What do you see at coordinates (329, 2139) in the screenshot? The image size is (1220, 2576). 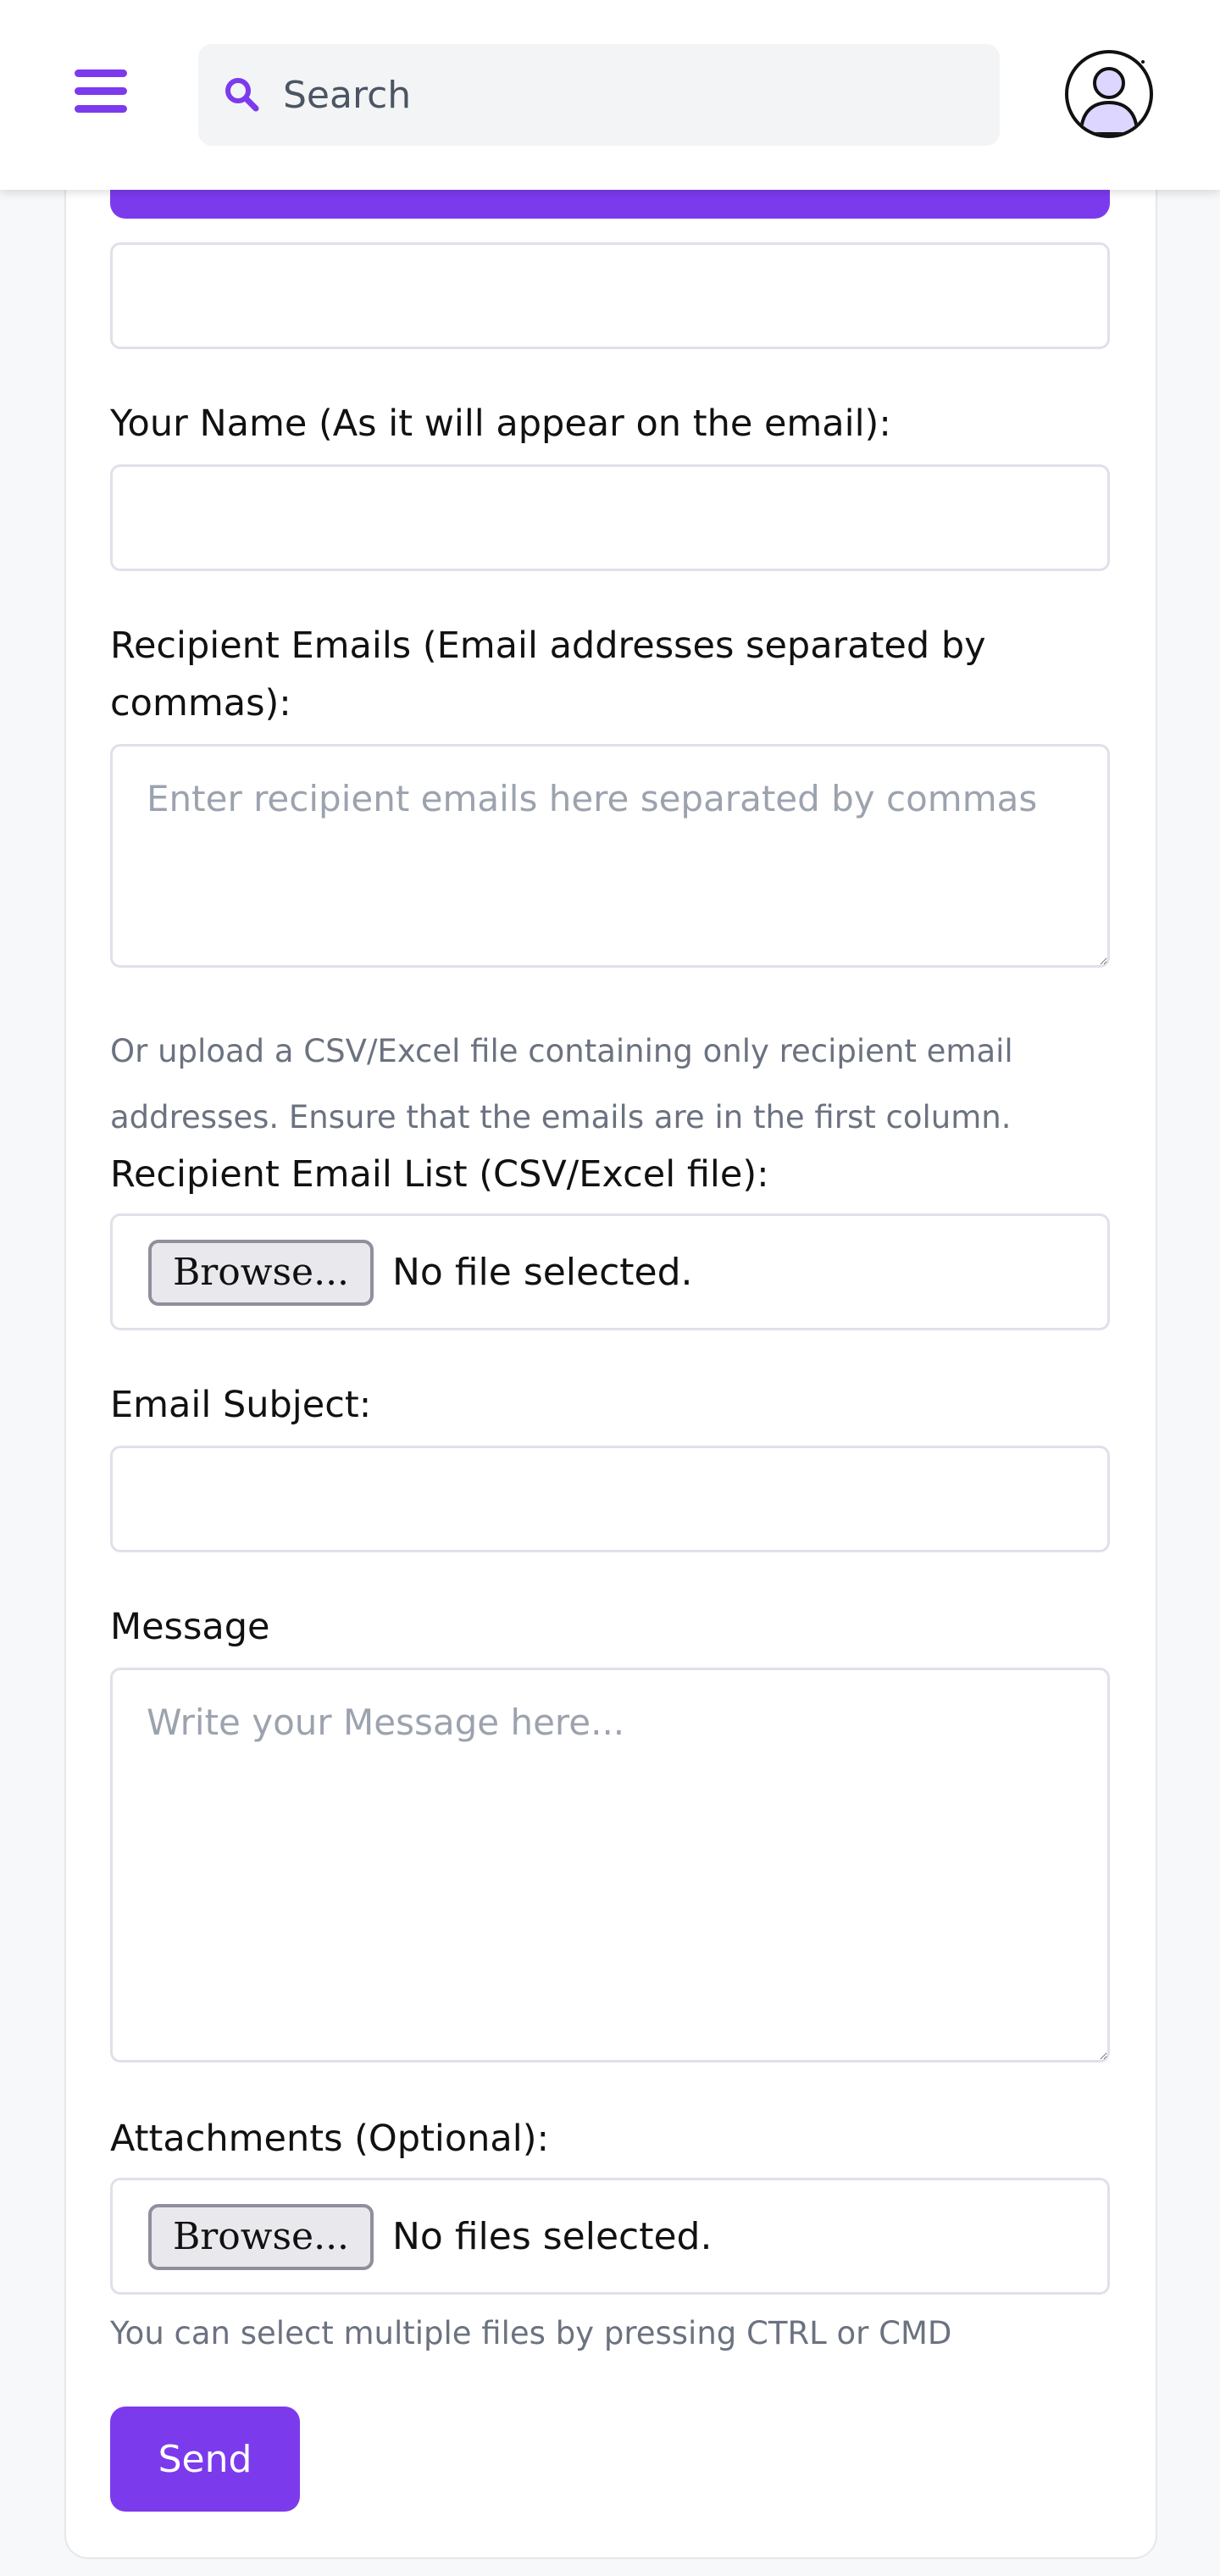 I see `attachments-label: Attachments (Optional):` at bounding box center [329, 2139].